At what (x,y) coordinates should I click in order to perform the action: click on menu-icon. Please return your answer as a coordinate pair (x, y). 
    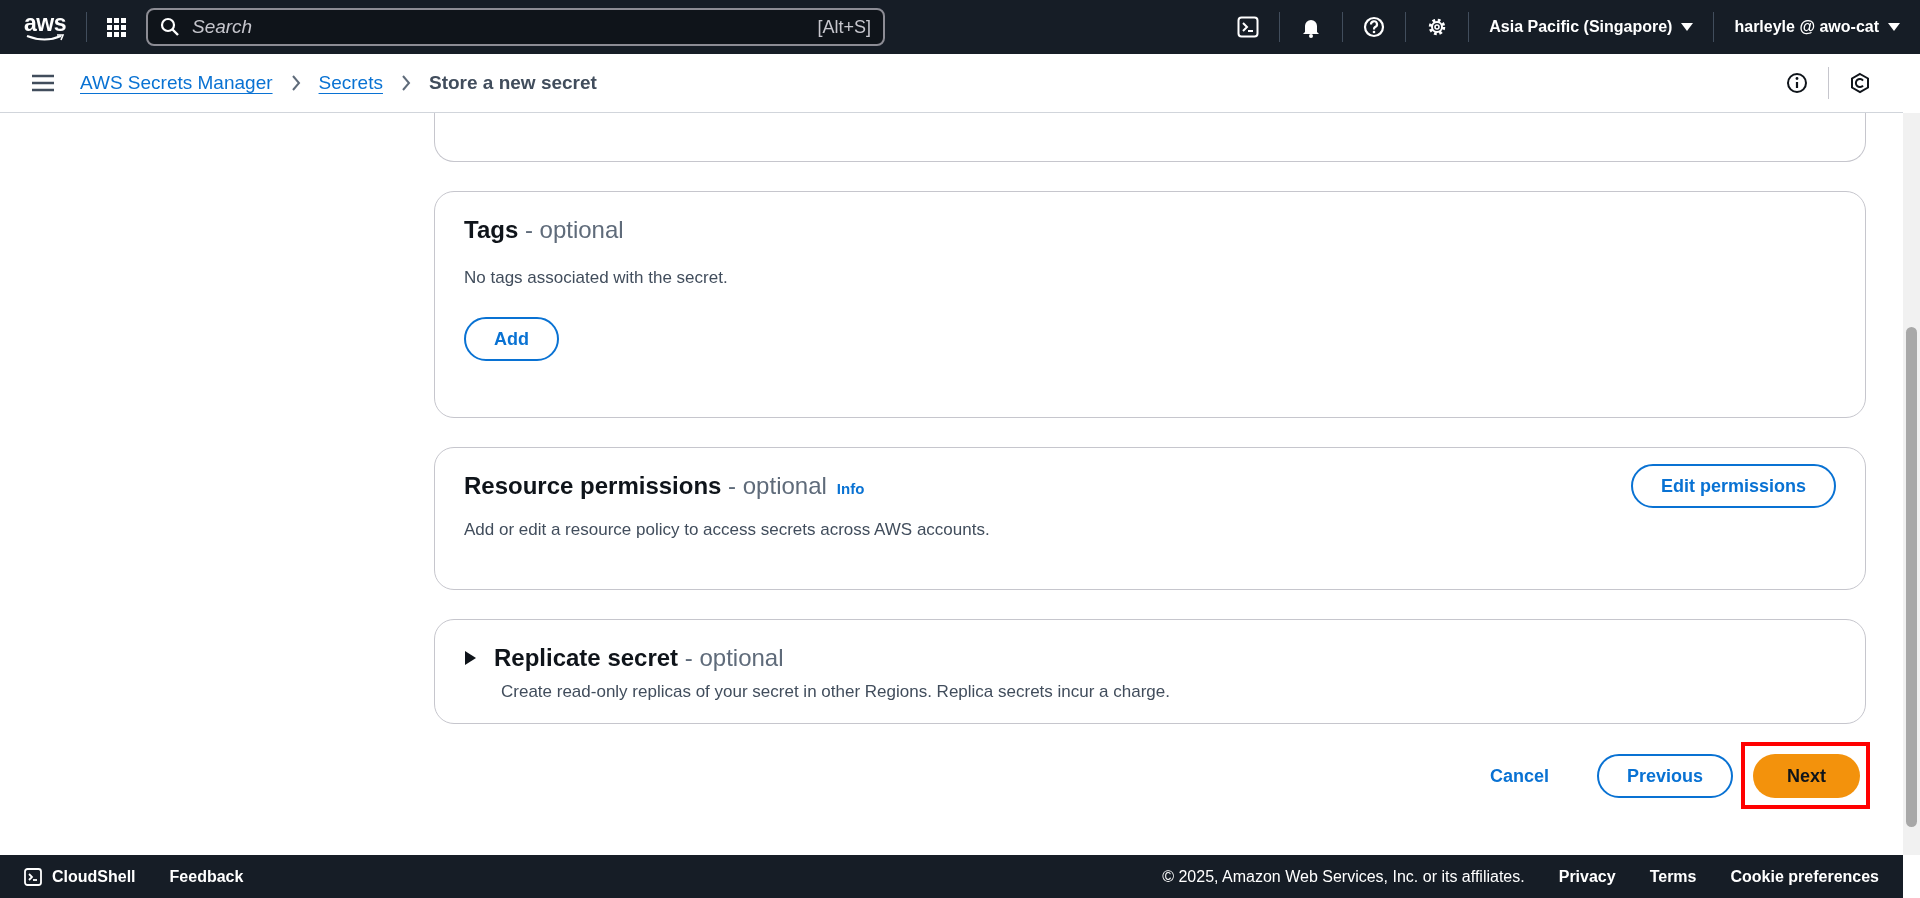
    Looking at the image, I should click on (43, 83).